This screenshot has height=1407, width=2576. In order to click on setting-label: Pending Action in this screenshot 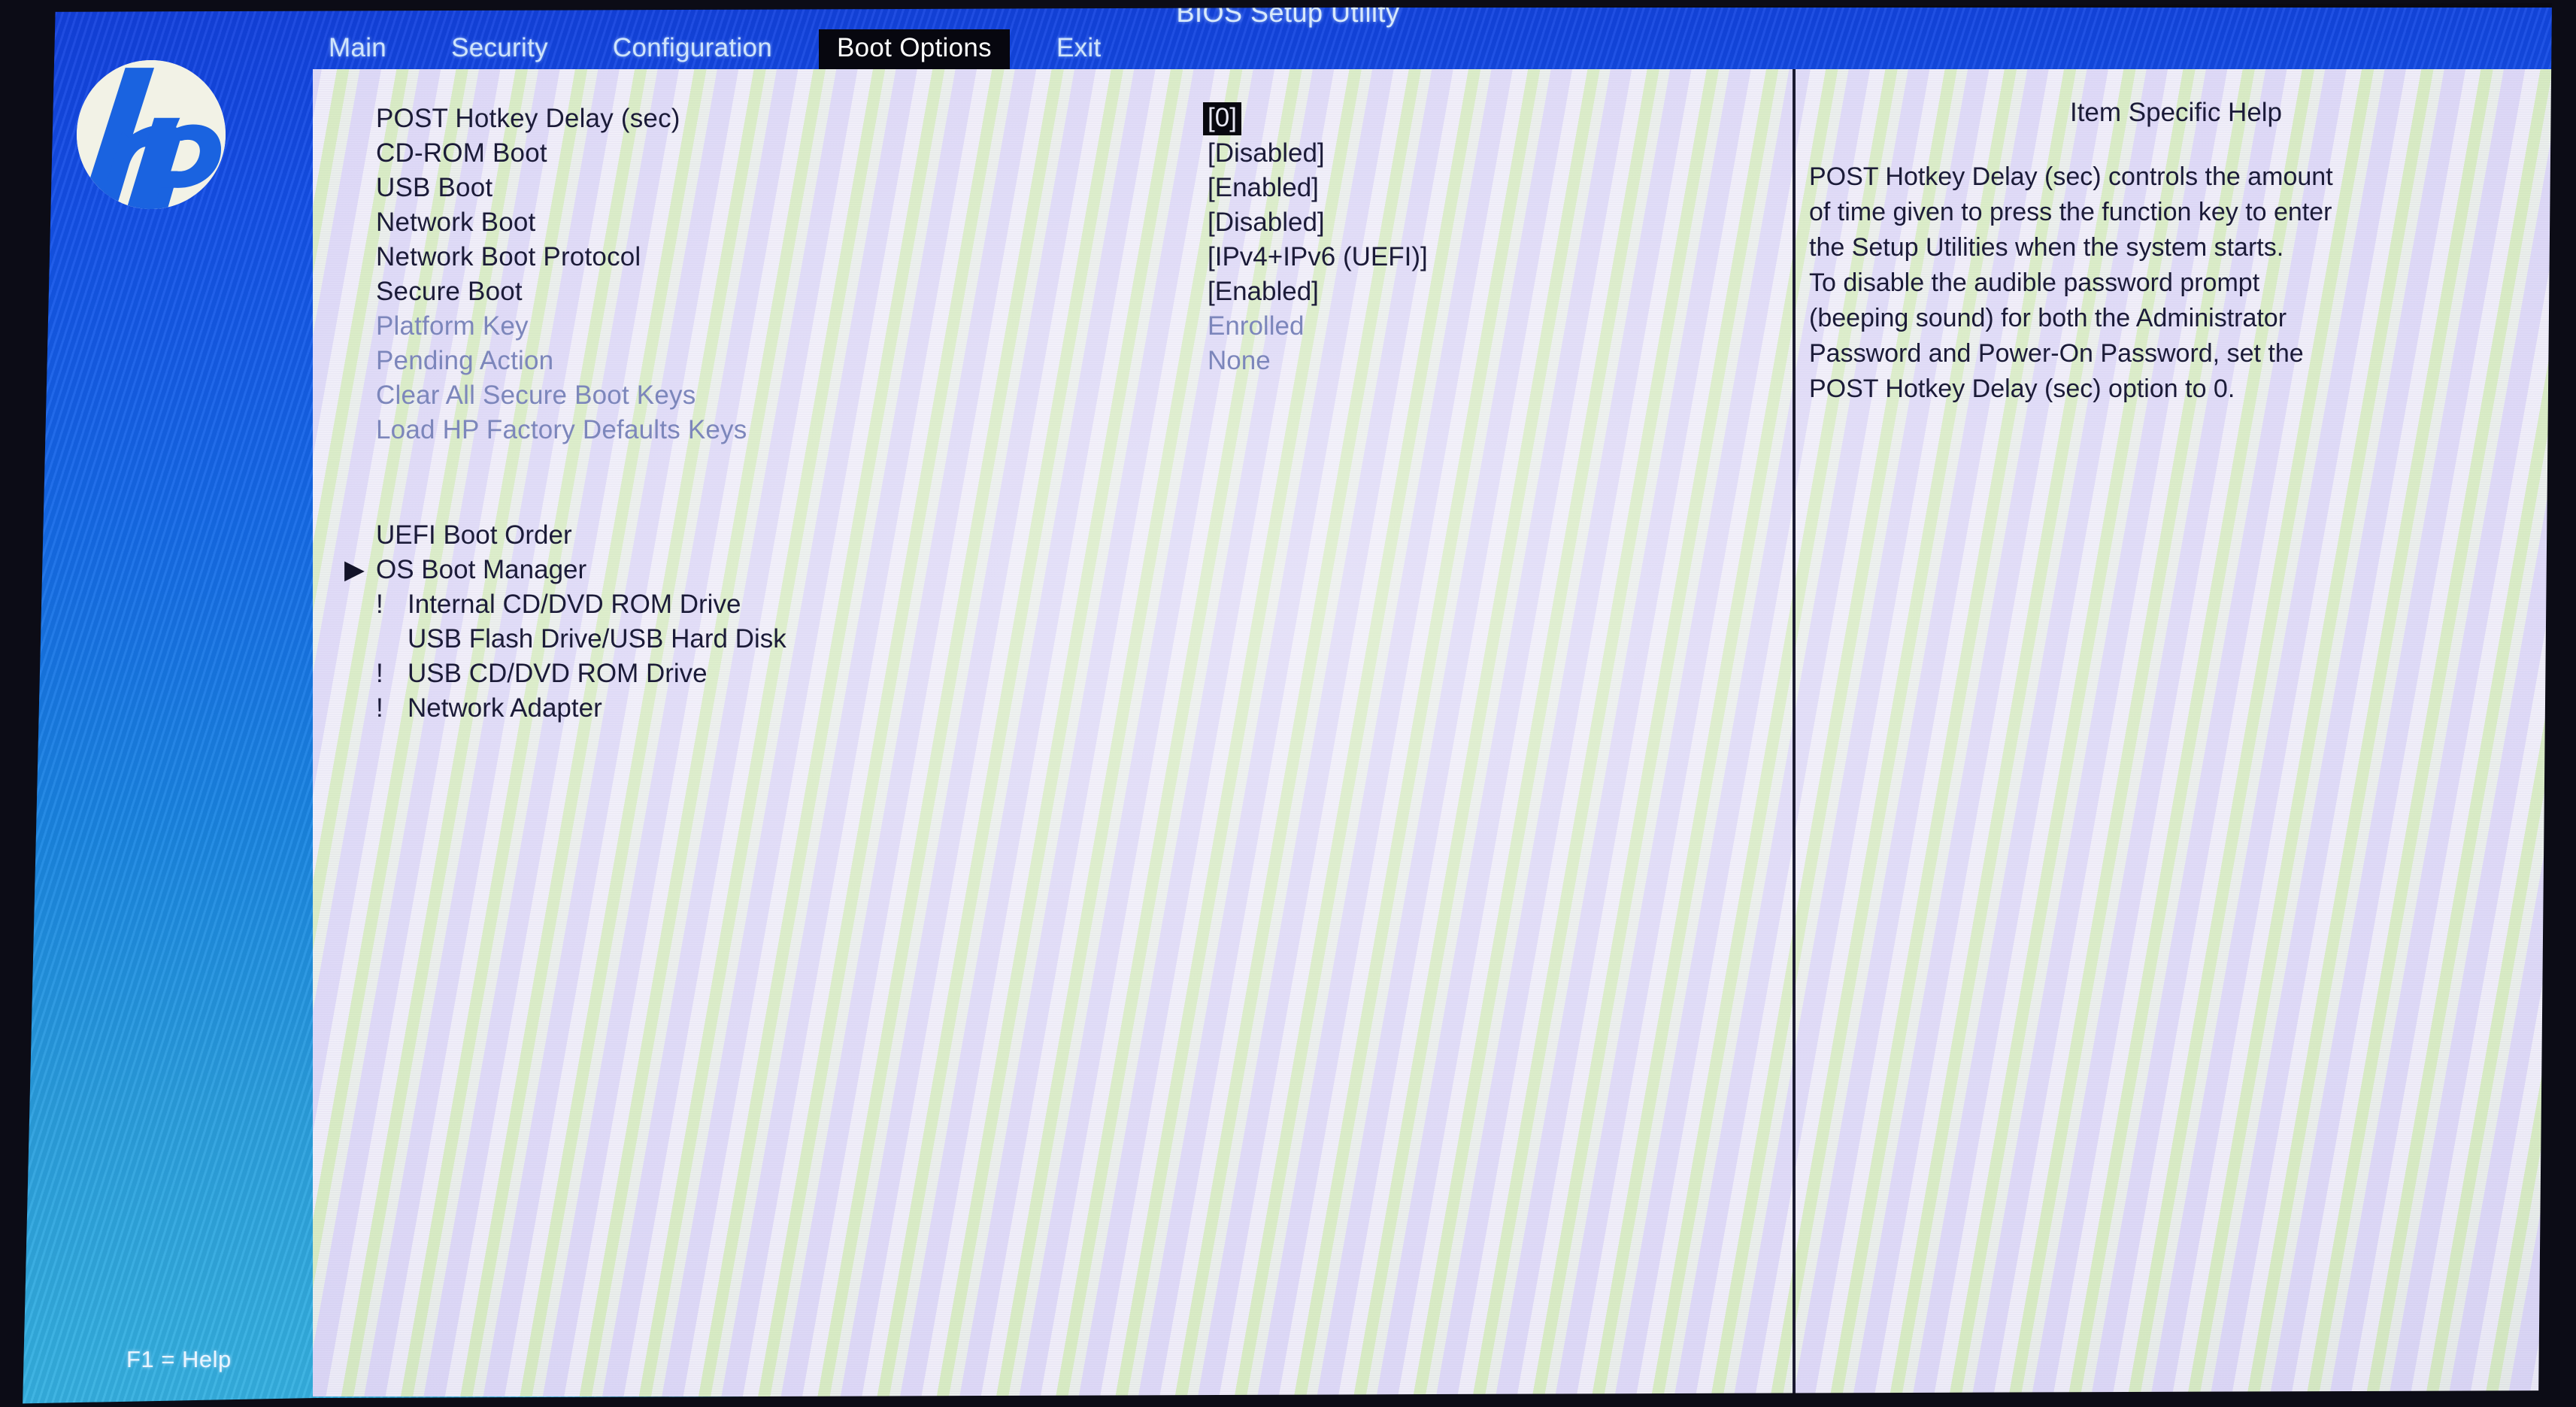, I will do `click(465, 360)`.